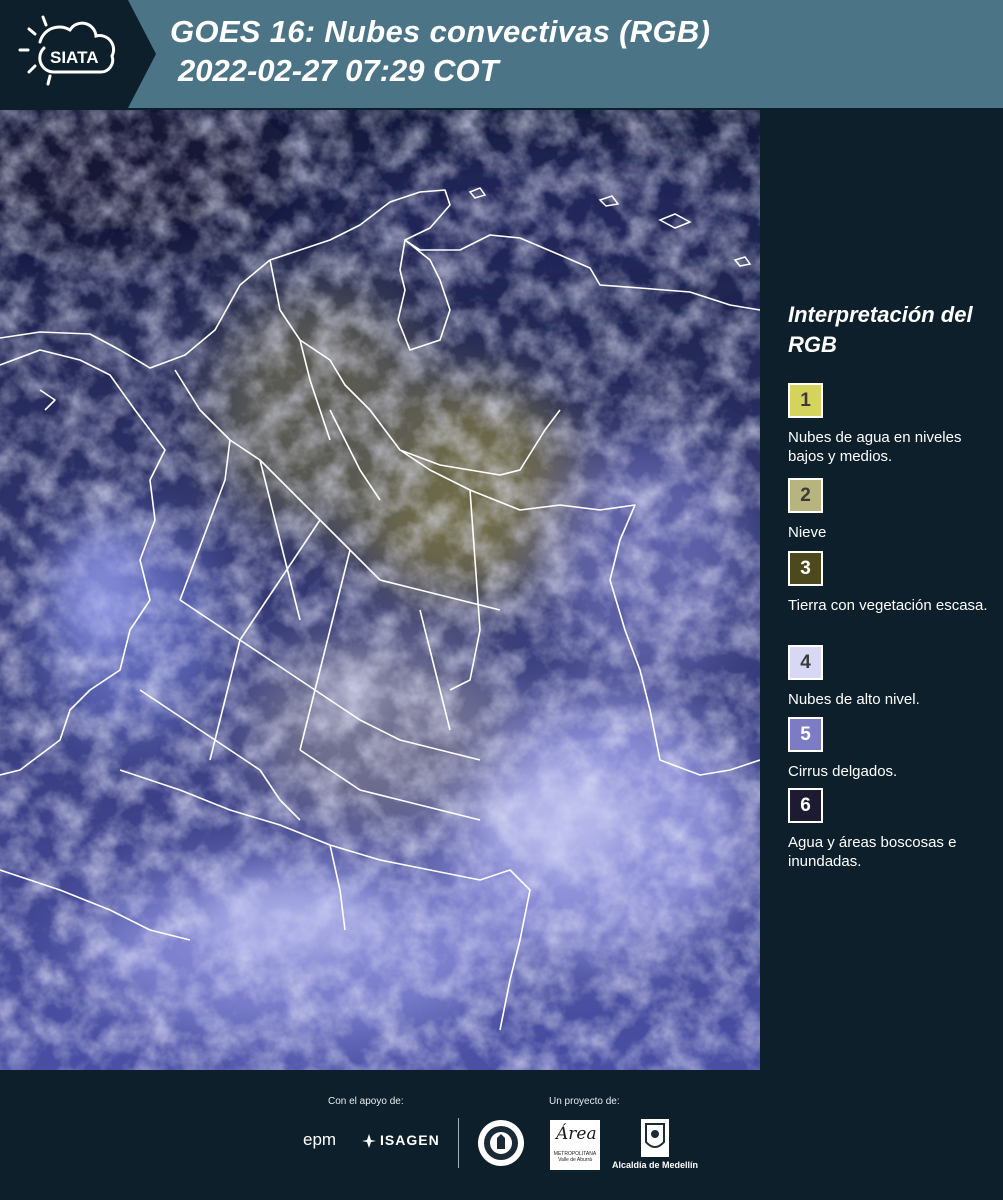 This screenshot has width=1003, height=1200. Describe the element at coordinates (575, 1157) in the screenshot. I see `area-logo-subtext: METROPOLITANA Valle de Aburrá` at that location.